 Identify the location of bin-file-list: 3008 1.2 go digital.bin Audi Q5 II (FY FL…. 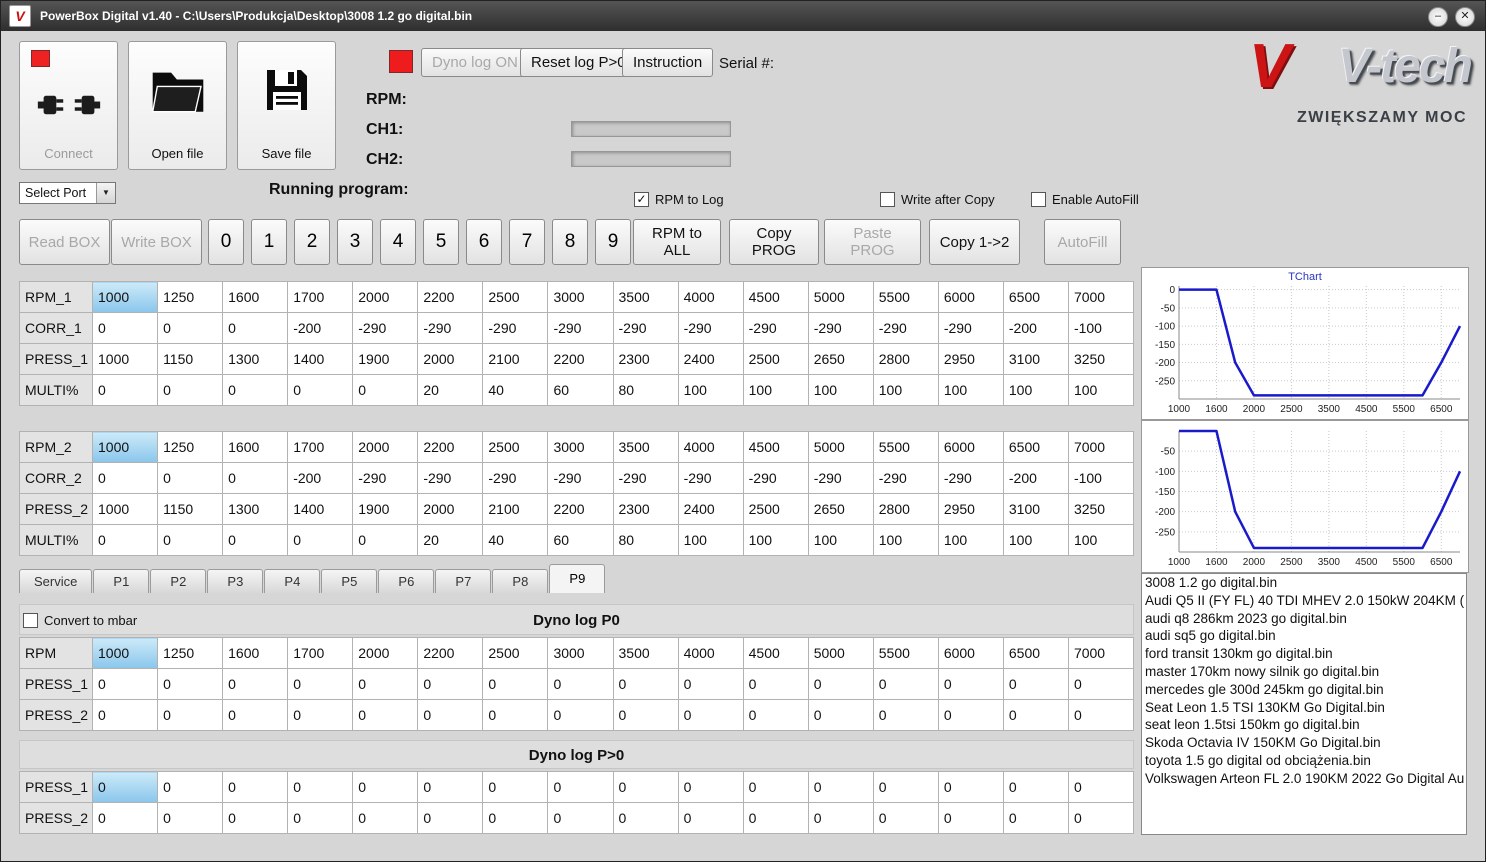
(1304, 704).